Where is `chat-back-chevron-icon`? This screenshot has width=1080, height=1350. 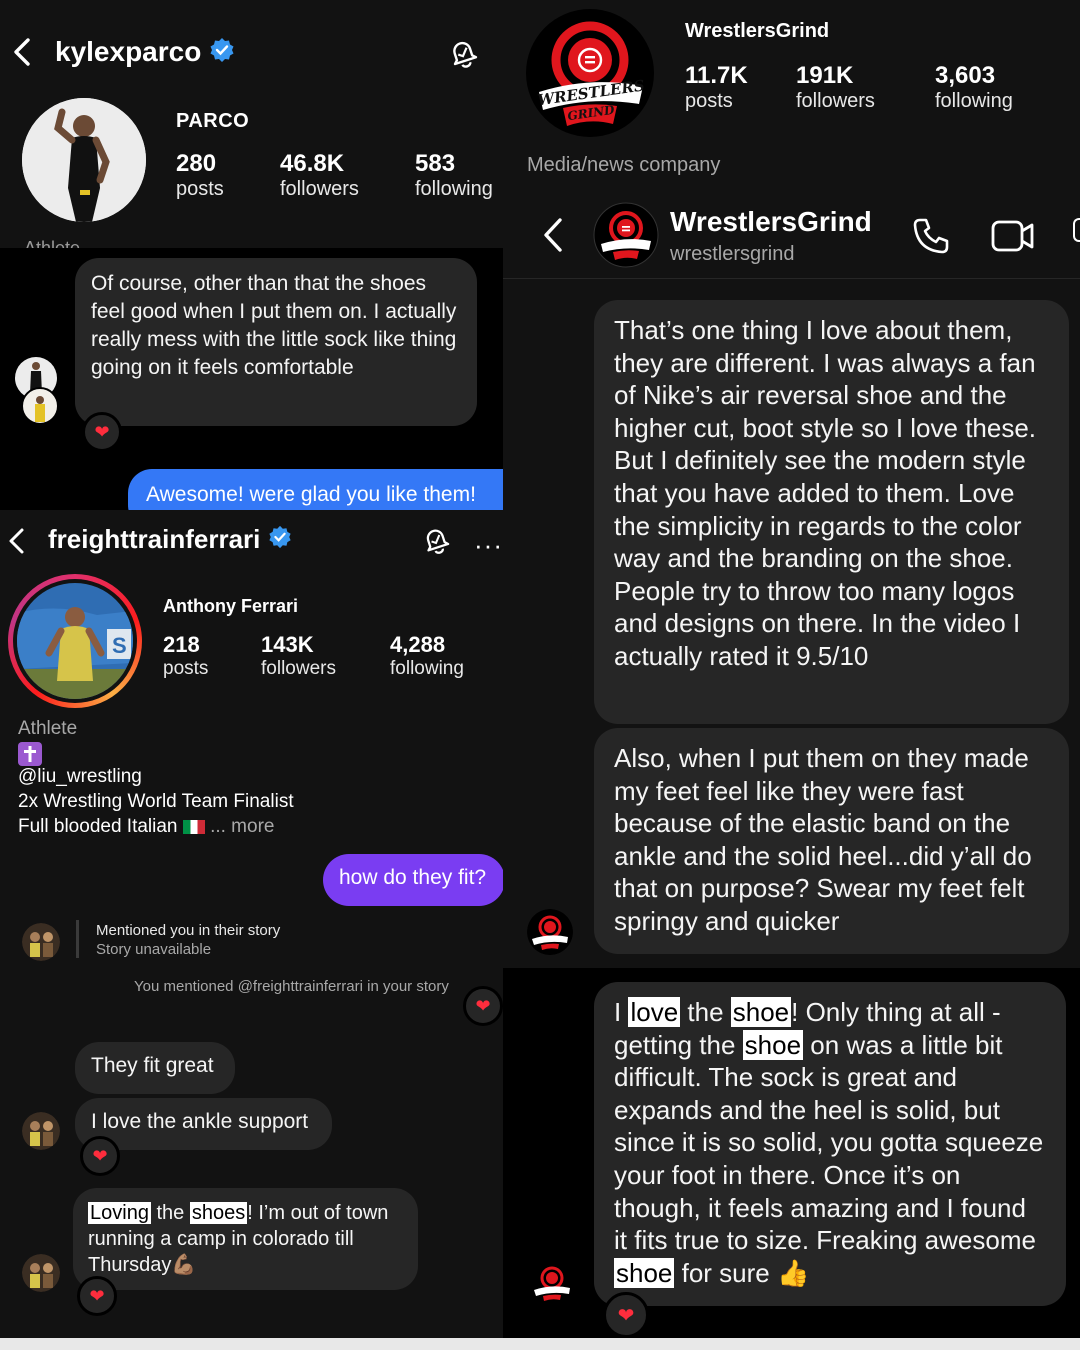
chat-back-chevron-icon is located at coordinates (553, 237).